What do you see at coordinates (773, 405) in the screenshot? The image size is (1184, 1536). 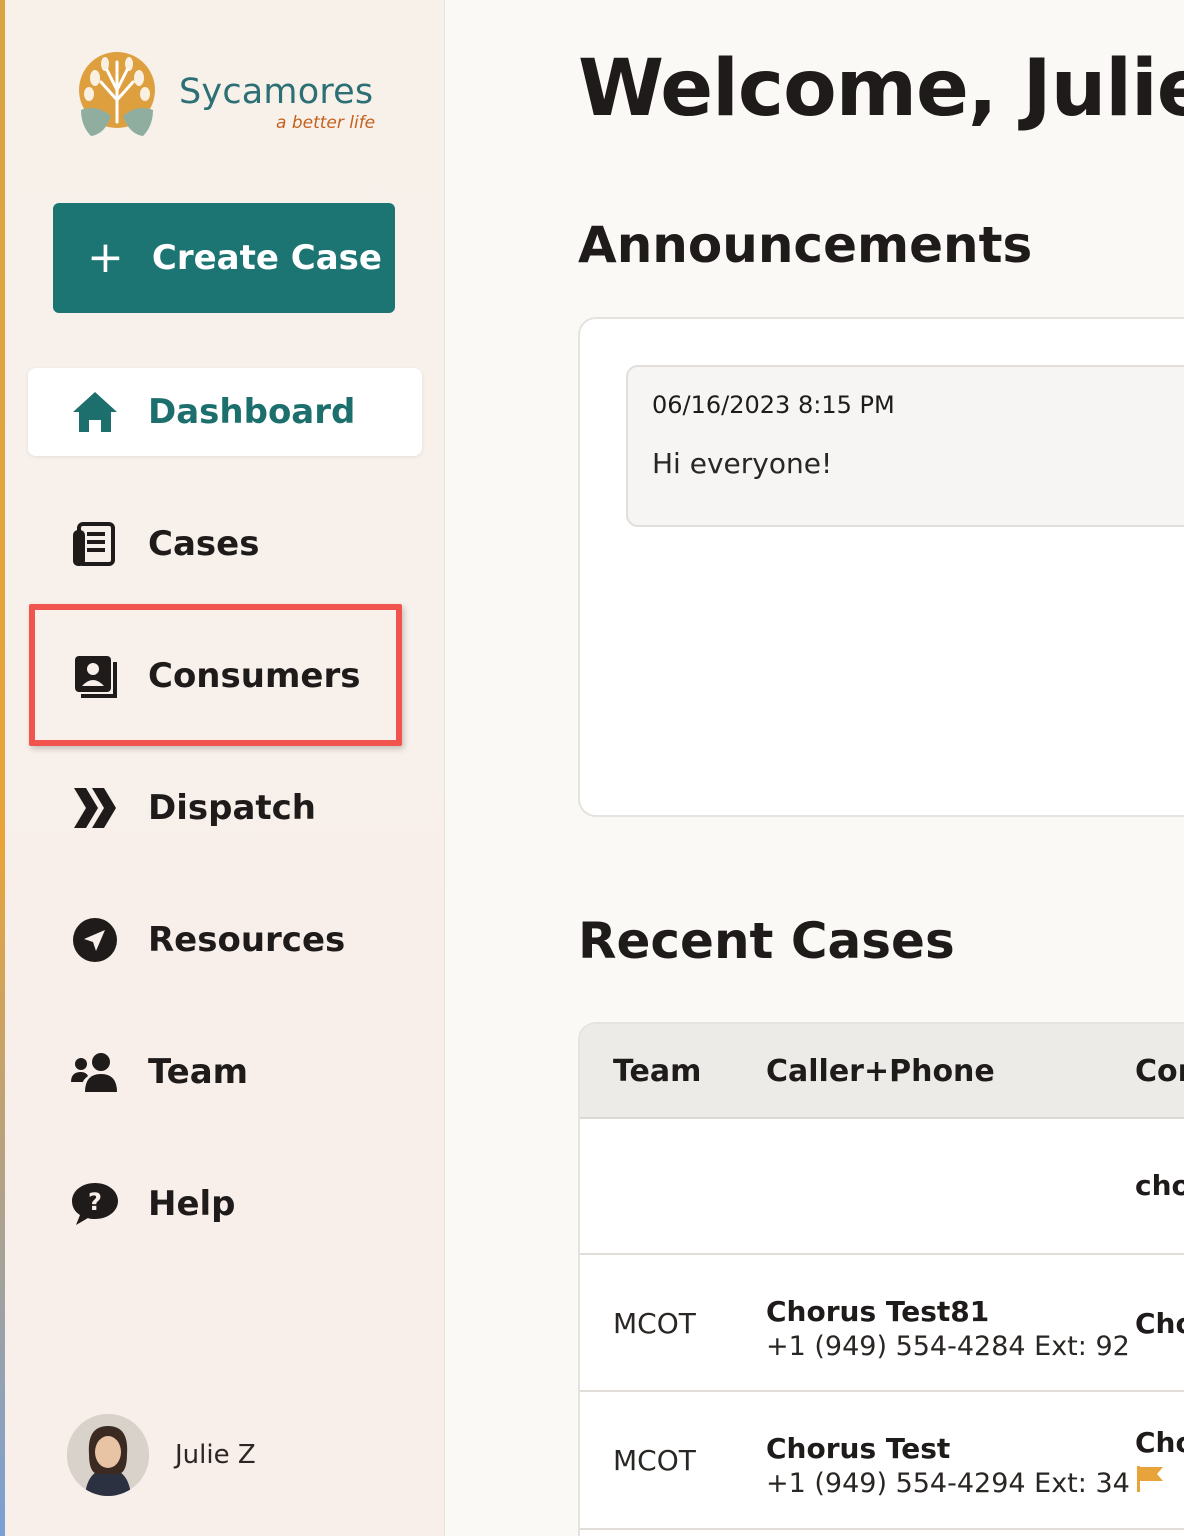 I see `announcement-date: 06/16/2023 8:15 PM` at bounding box center [773, 405].